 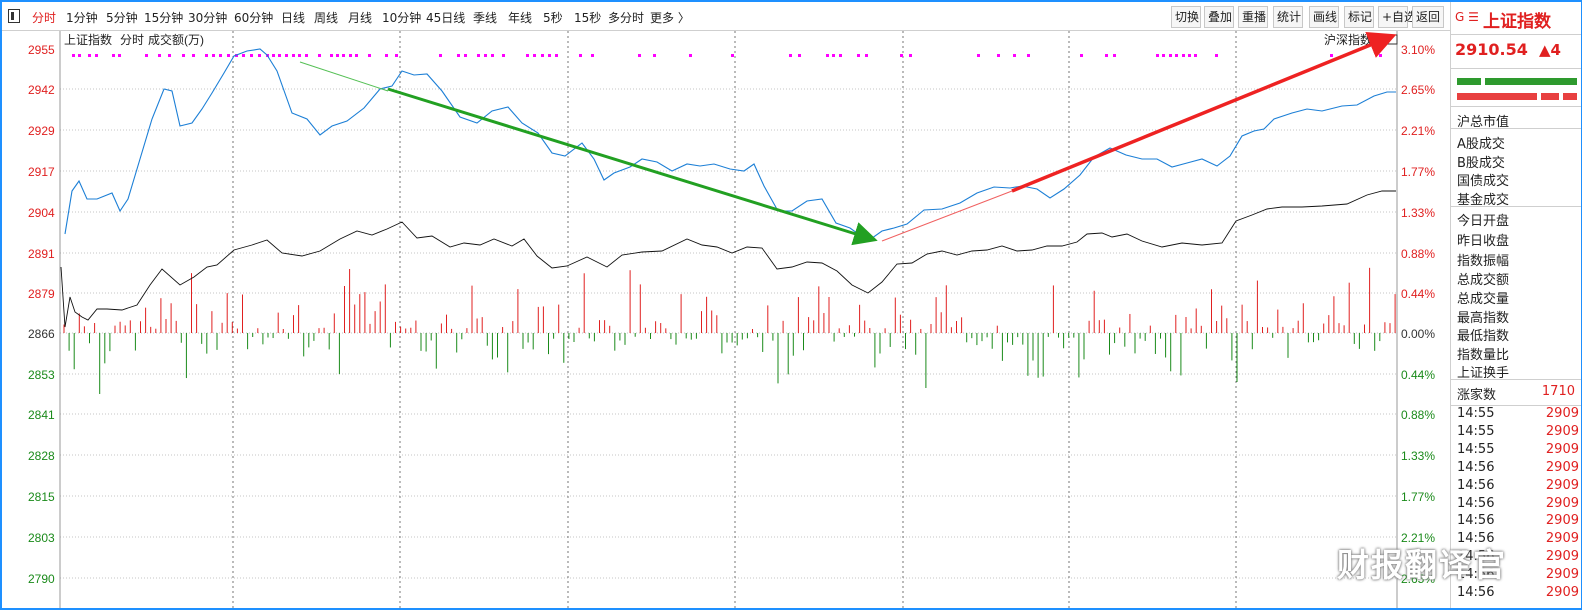 I want to click on tab-period-7: 周线, so click(x=326, y=17).